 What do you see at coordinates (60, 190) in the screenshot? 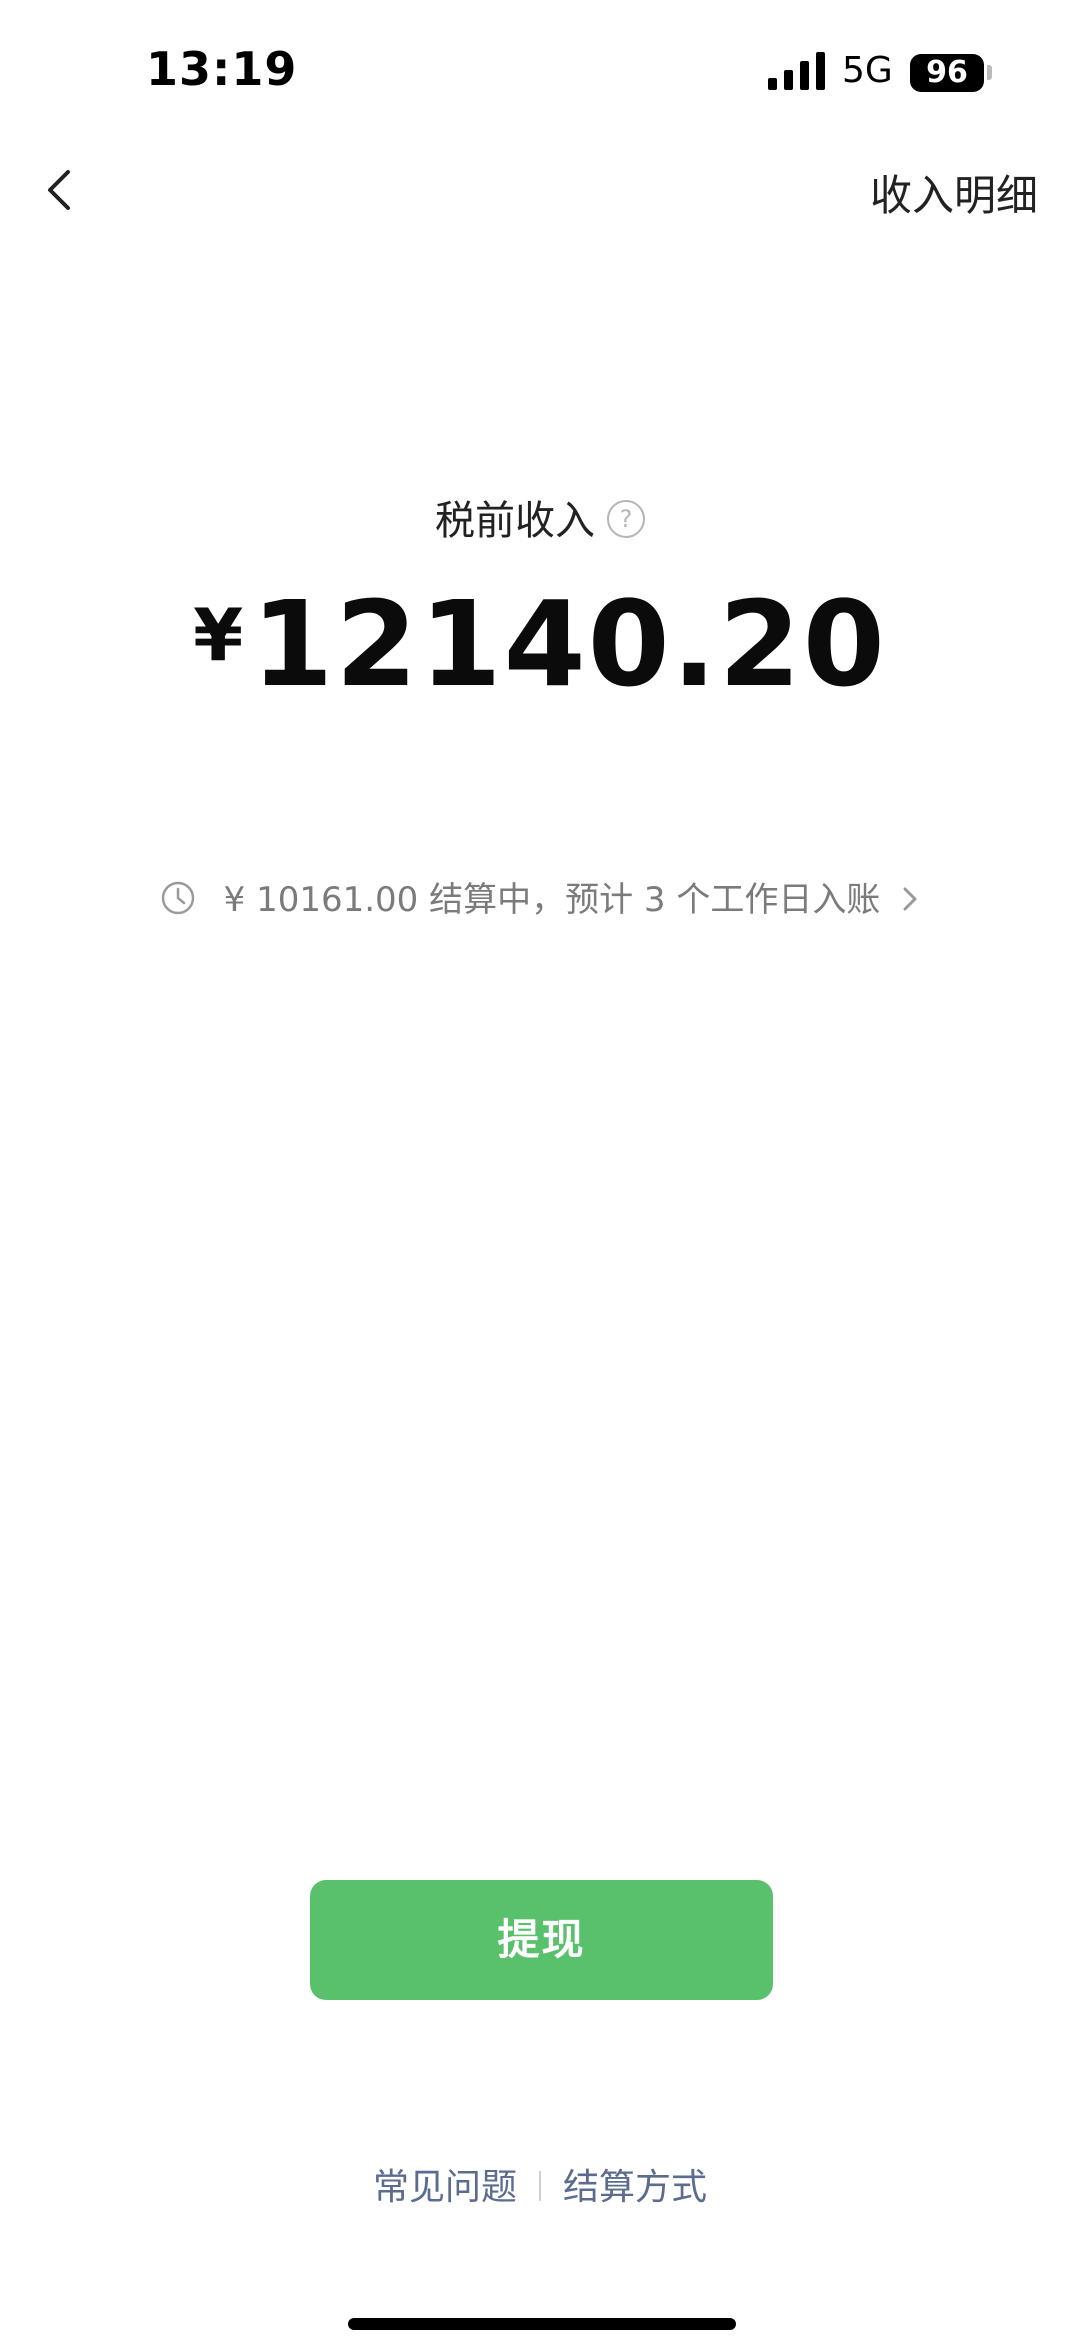
I see `back-button` at bounding box center [60, 190].